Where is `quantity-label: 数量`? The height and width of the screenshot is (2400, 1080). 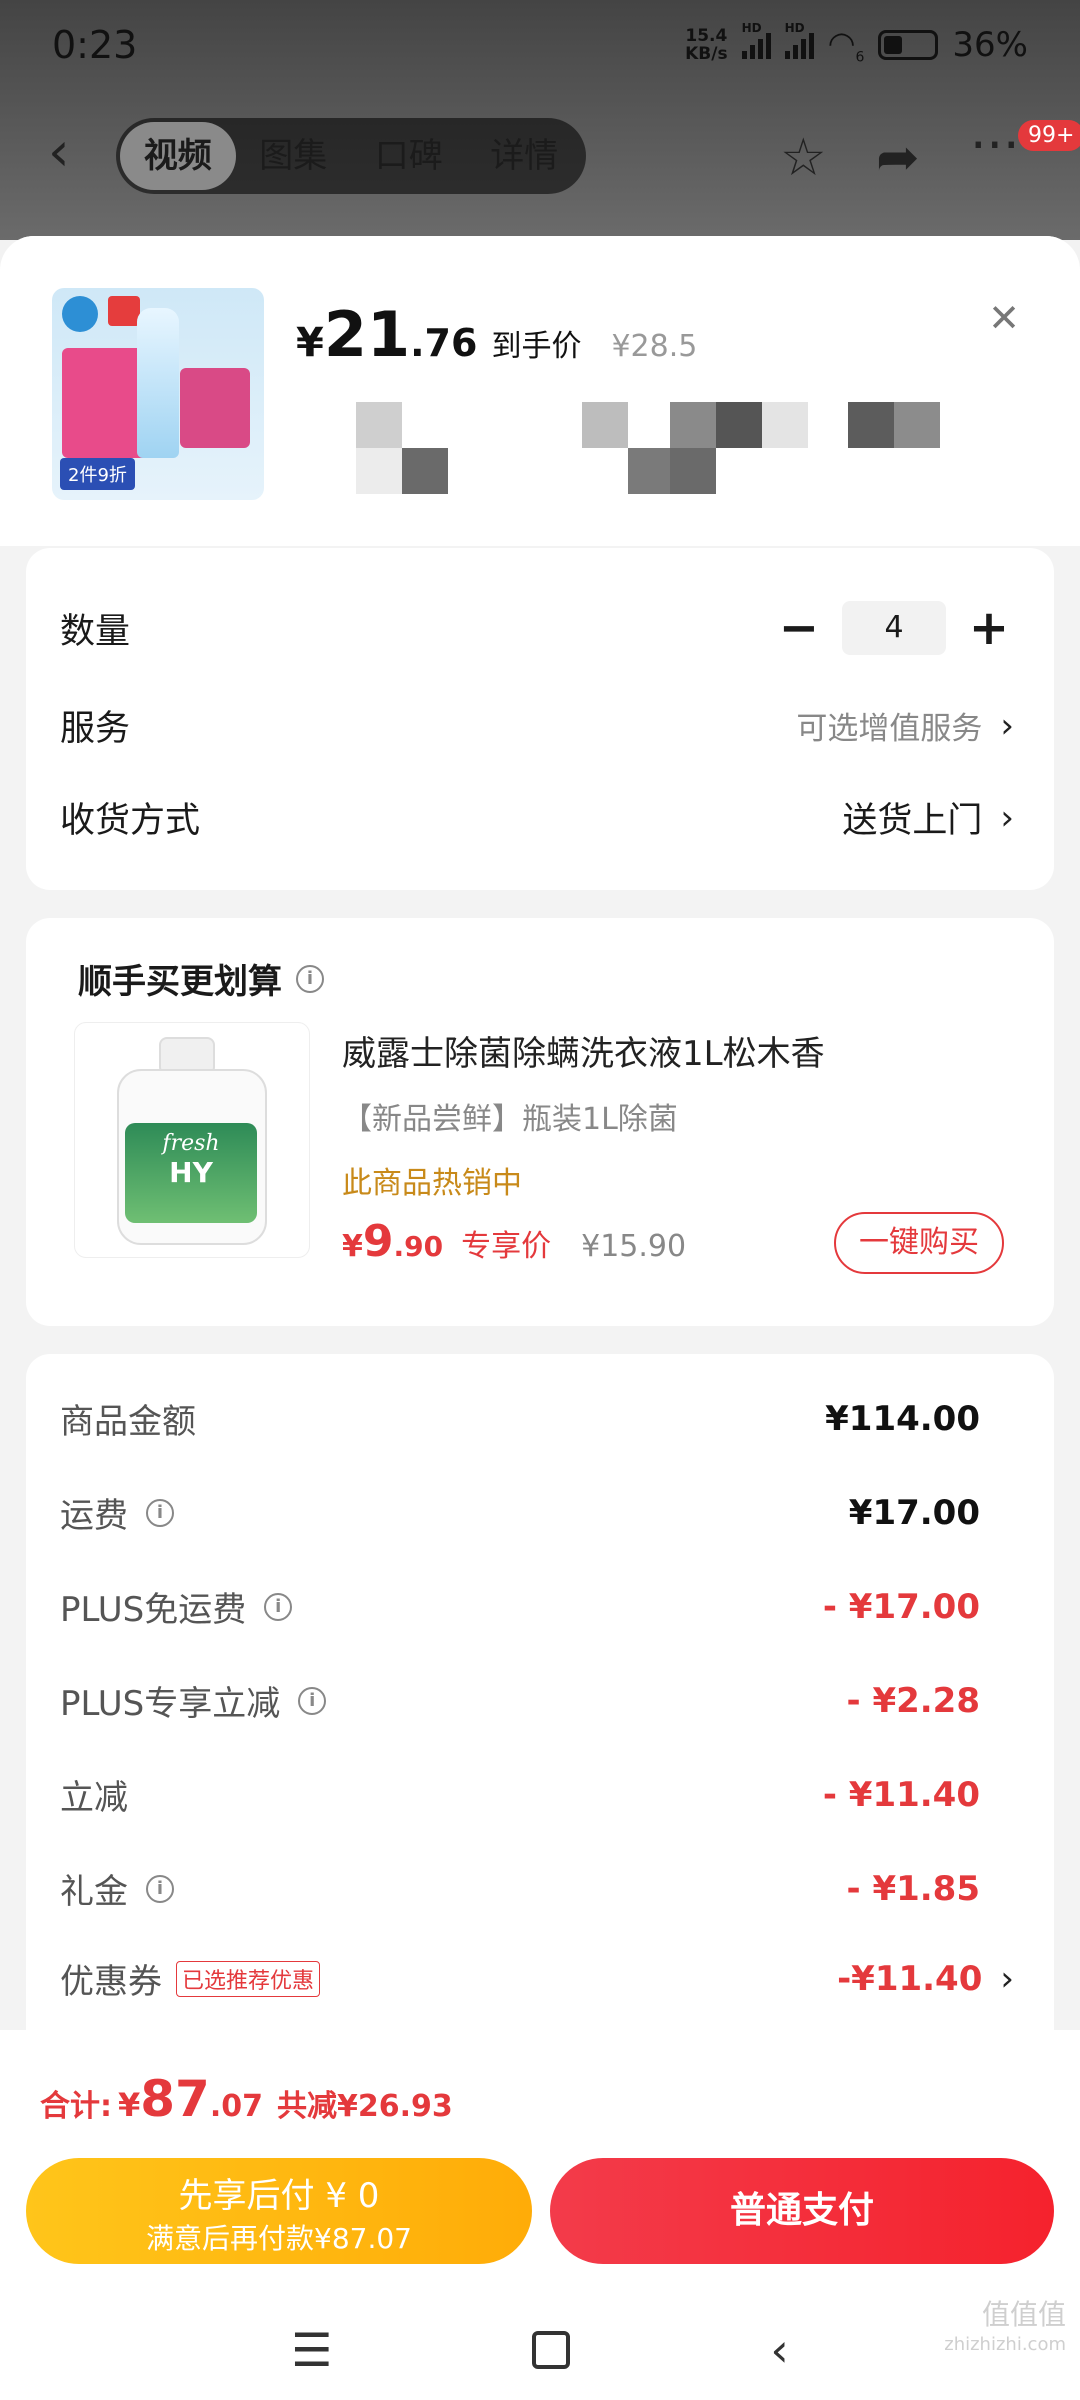 quantity-label: 数量 is located at coordinates (95, 631).